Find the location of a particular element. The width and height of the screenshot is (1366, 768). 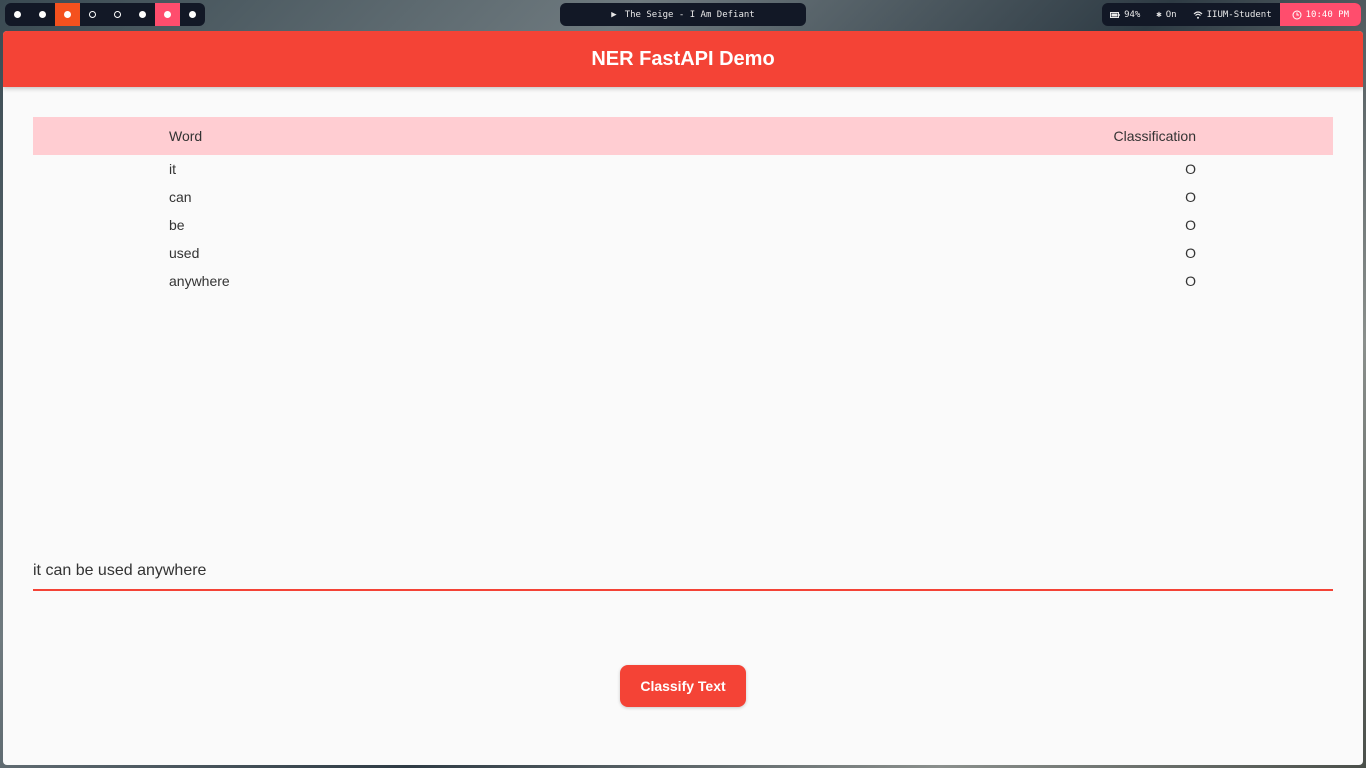

clock-icon is located at coordinates (1297, 14).